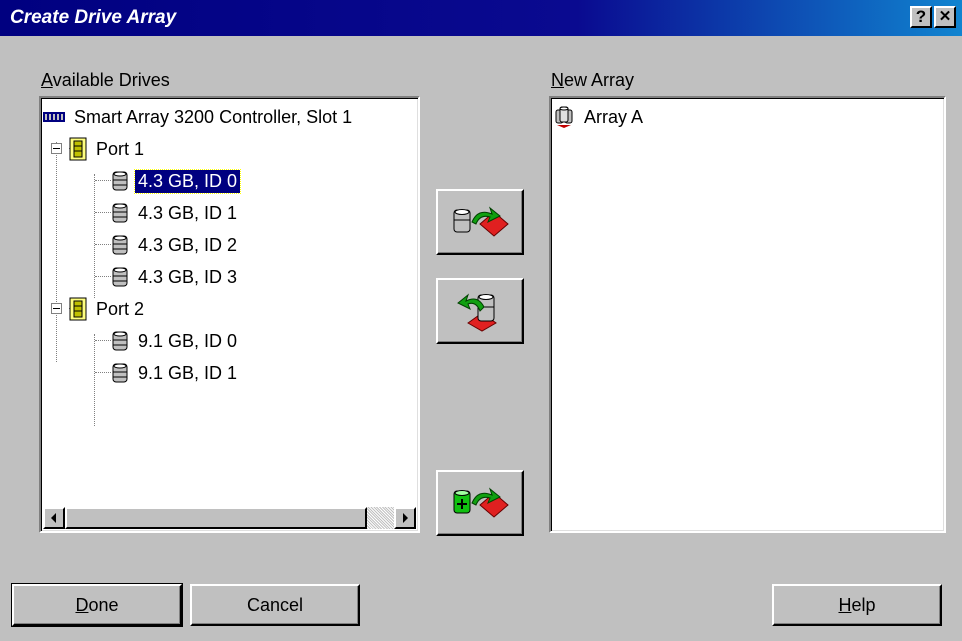  I want to click on remove-drive-from-array-button, so click(480, 311).